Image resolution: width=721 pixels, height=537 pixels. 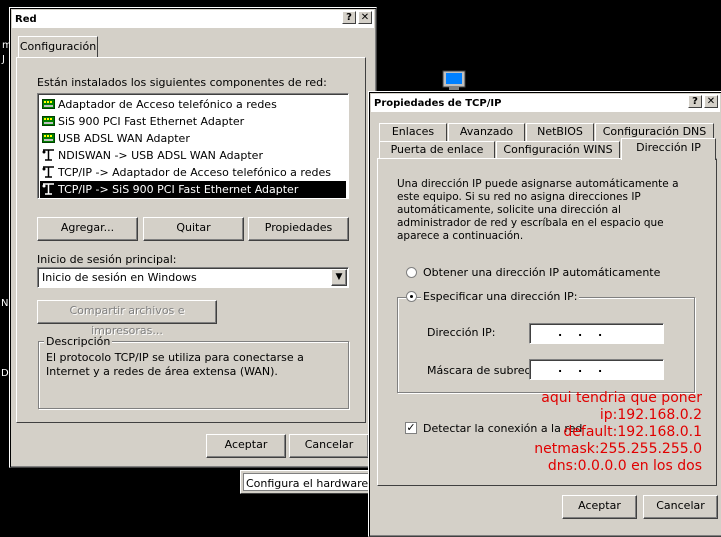 What do you see at coordinates (119, 277) in the screenshot?
I see `logon-select-value: Inicio de sesión en Windows` at bounding box center [119, 277].